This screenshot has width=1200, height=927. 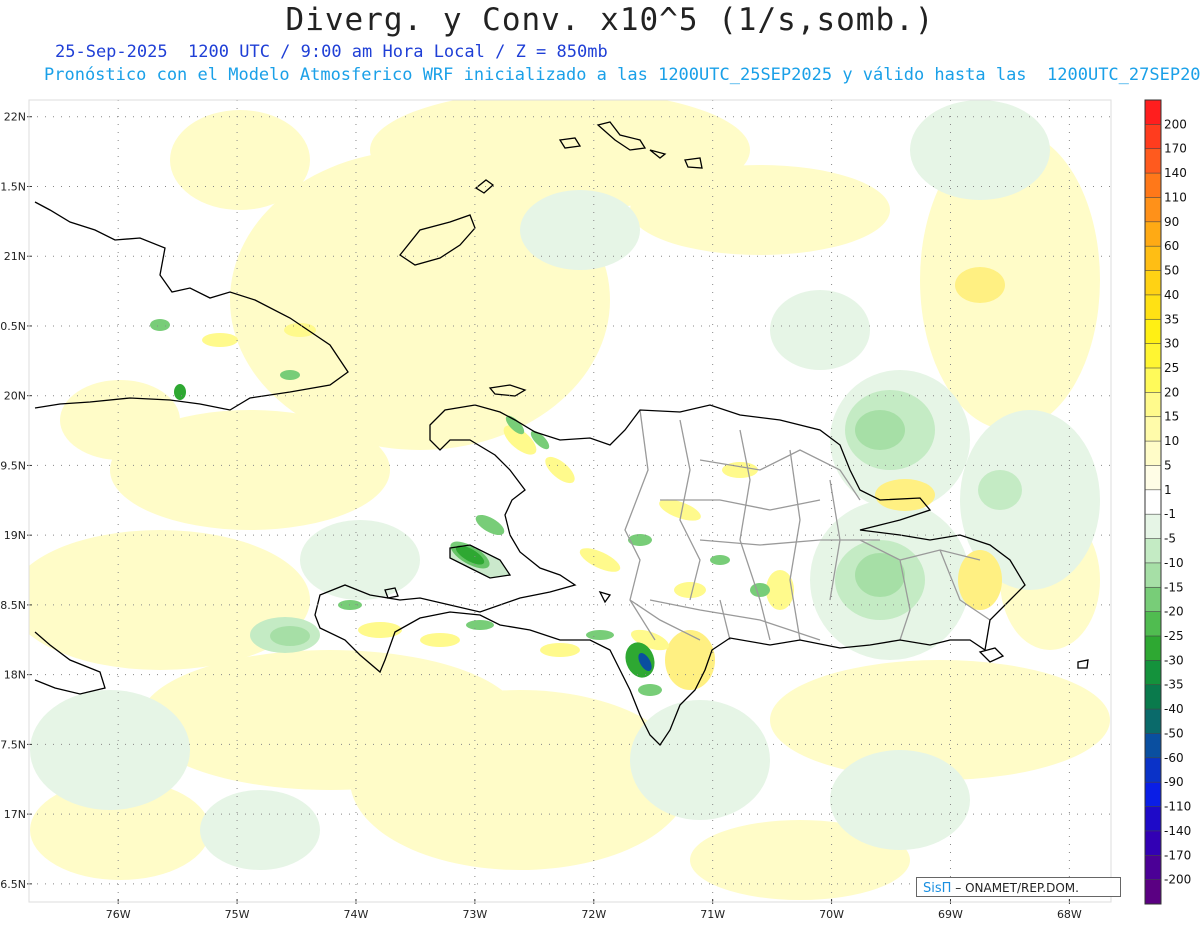 I want to click on colorbar-label: -50, so click(x=1174, y=733).